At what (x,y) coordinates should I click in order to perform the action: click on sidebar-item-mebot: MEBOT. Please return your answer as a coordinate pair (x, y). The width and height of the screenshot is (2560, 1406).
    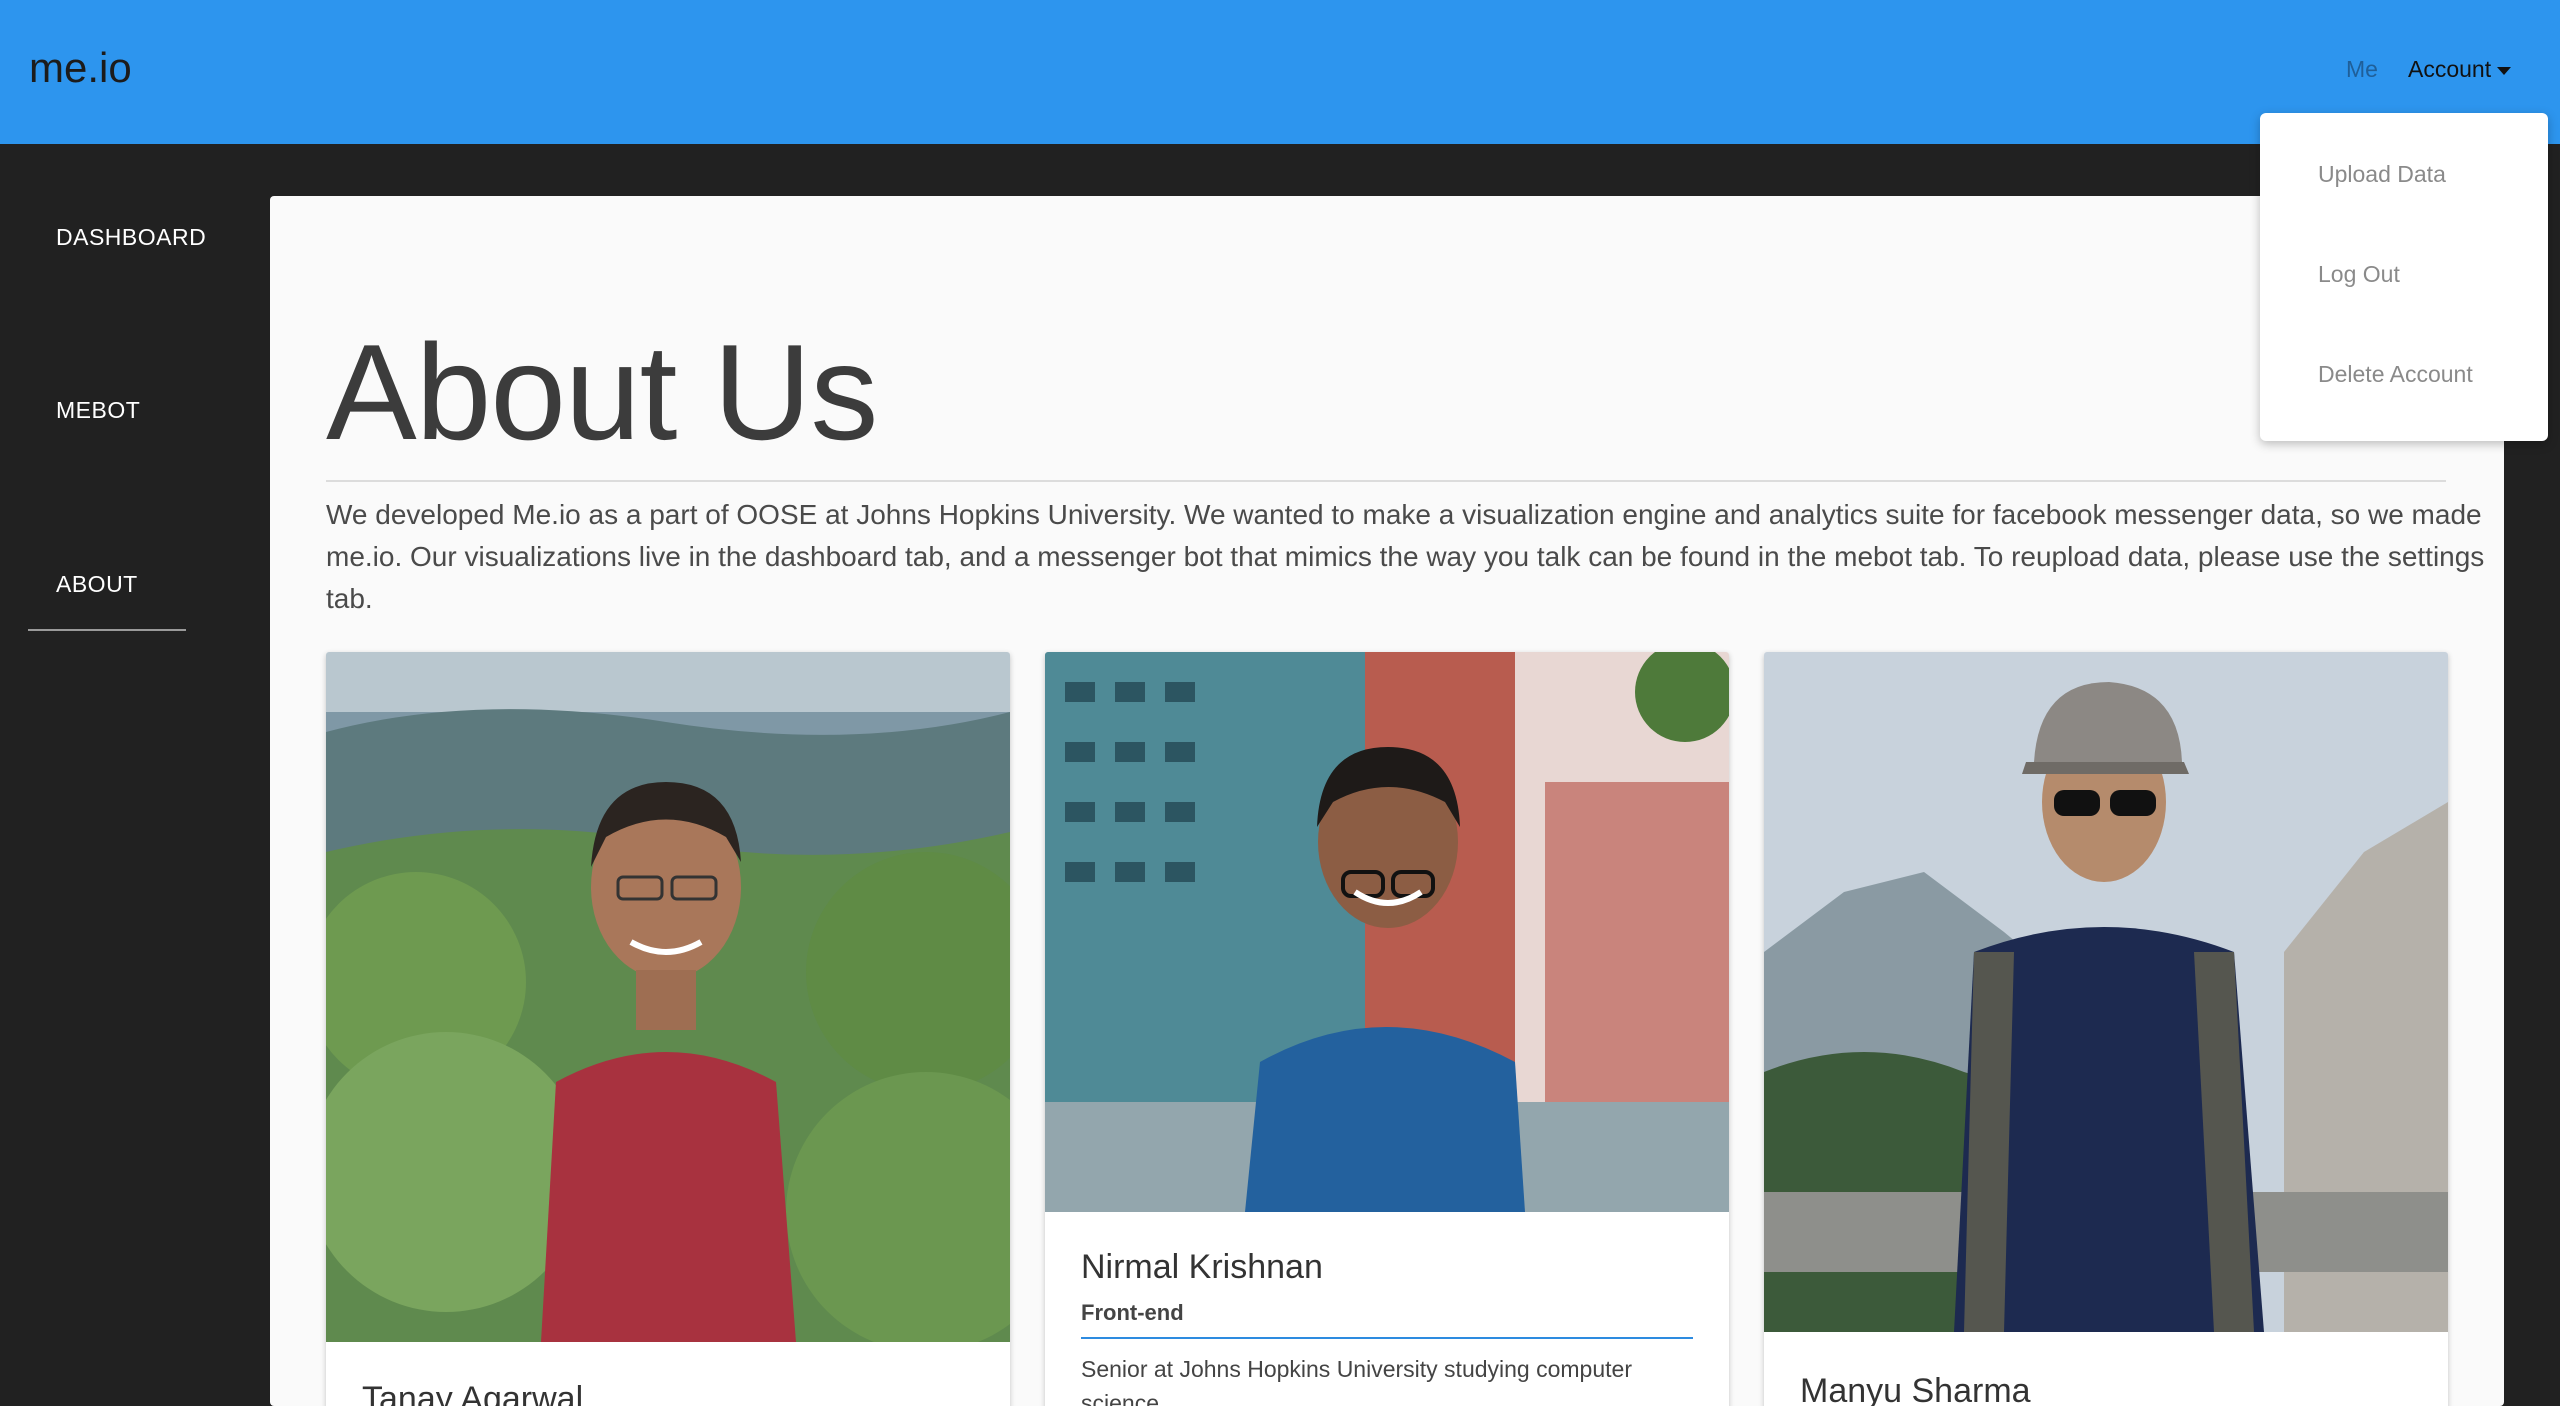
    Looking at the image, I should click on (98, 410).